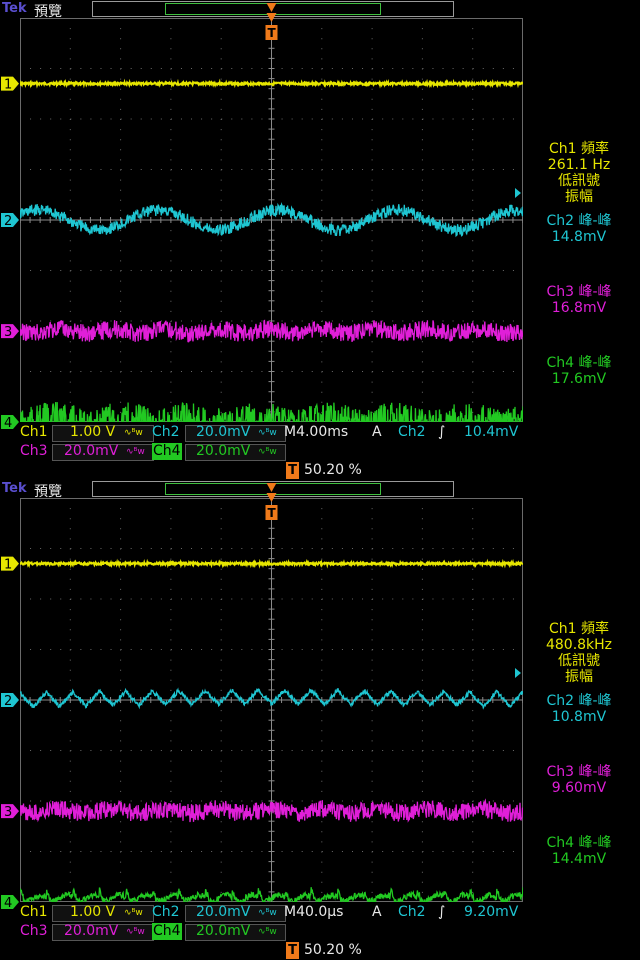  Describe the element at coordinates (579, 308) in the screenshot. I see `ch3-pkpk-value: 16.8mV` at that location.